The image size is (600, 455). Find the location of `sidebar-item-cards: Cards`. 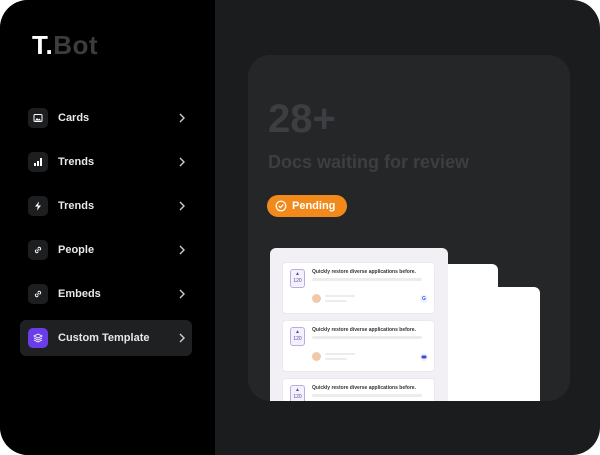

sidebar-item-cards: Cards is located at coordinates (106, 118).